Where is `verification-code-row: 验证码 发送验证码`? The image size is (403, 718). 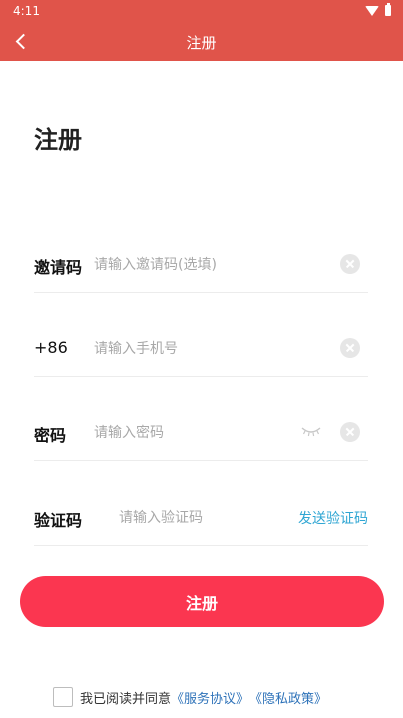
verification-code-row: 验证码 发送验证码 is located at coordinates (201, 518).